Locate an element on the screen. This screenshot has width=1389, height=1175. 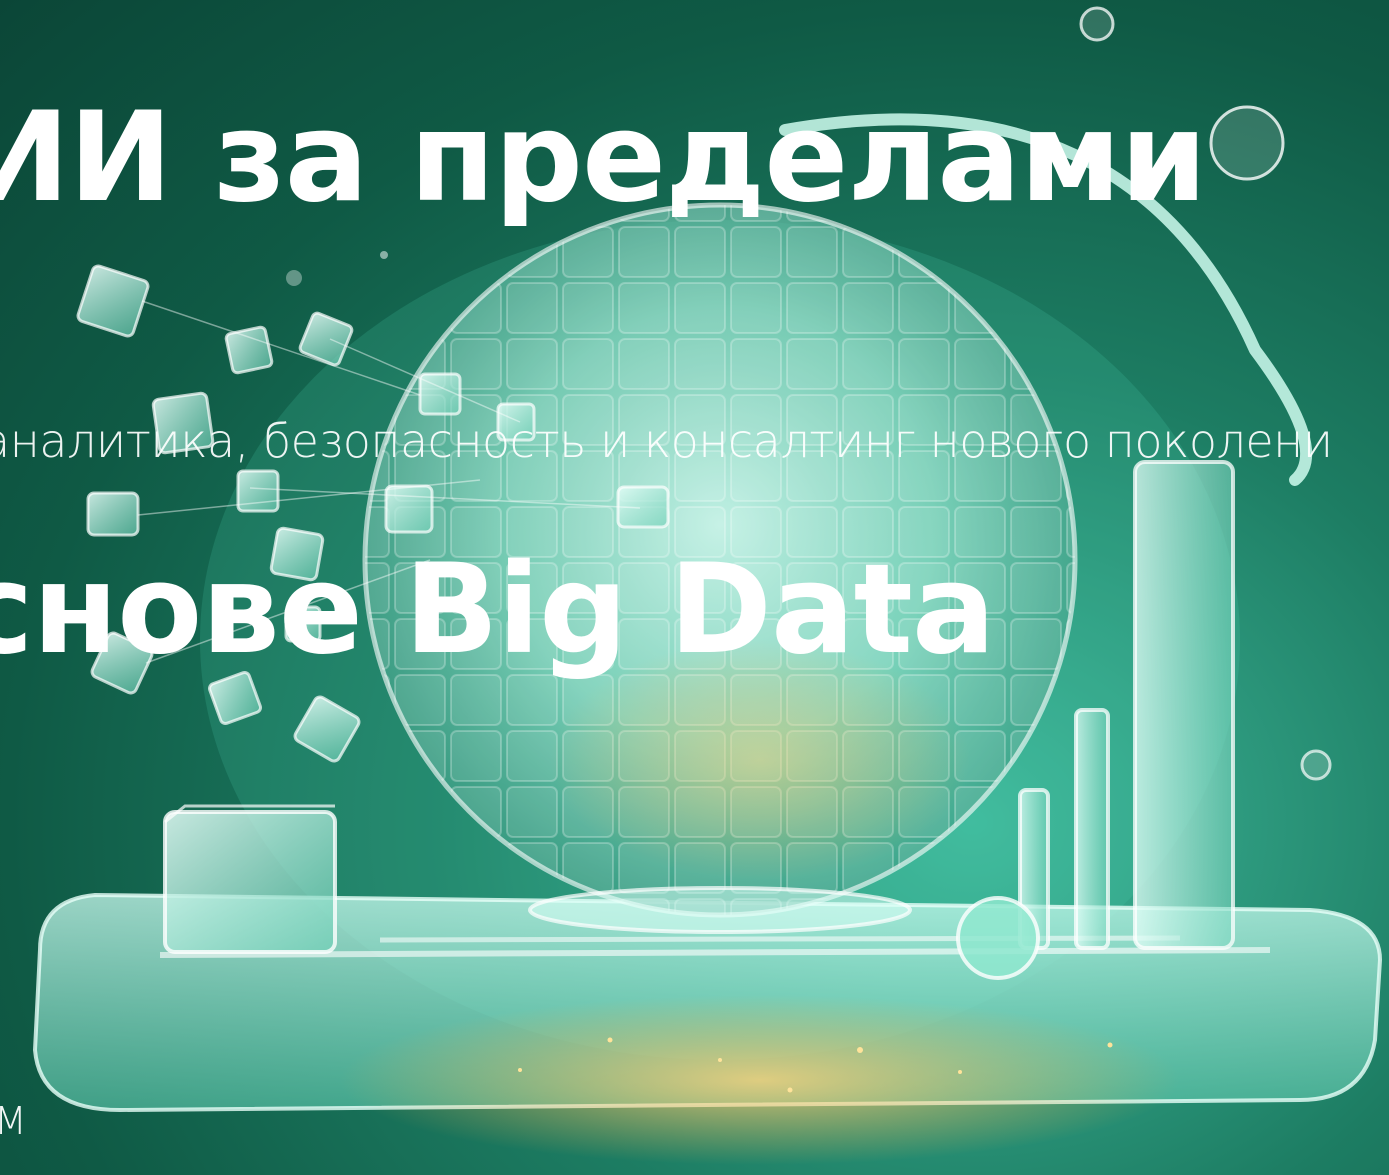
headline-line-1: ИИ за пределами is located at coordinates (603, 158).